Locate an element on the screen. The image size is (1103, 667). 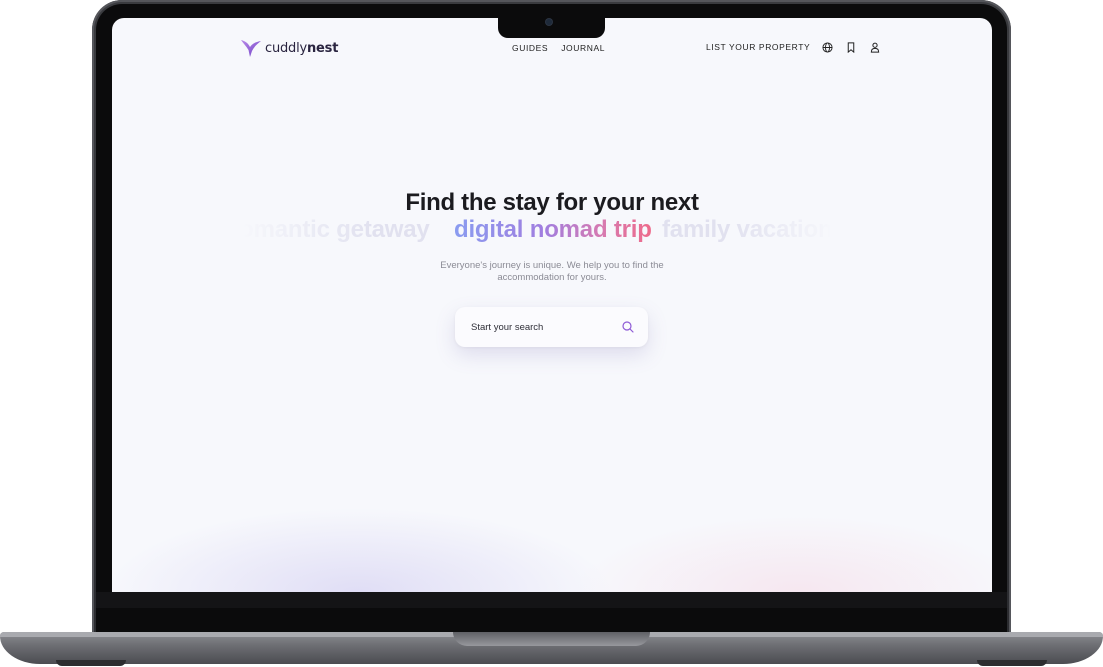
nav-links: GUIDES JOURNAL is located at coordinates (558, 48).